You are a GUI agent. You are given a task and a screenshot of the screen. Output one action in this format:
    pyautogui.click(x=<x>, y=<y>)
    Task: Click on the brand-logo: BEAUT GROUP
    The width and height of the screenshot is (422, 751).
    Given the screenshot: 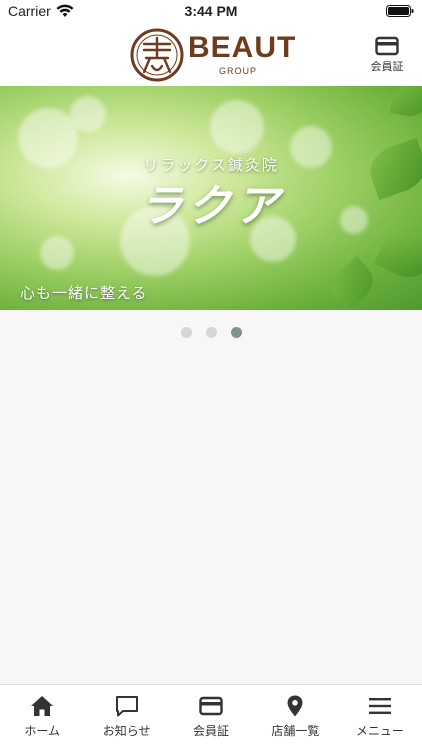 What is the action you would take?
    pyautogui.click(x=212, y=55)
    